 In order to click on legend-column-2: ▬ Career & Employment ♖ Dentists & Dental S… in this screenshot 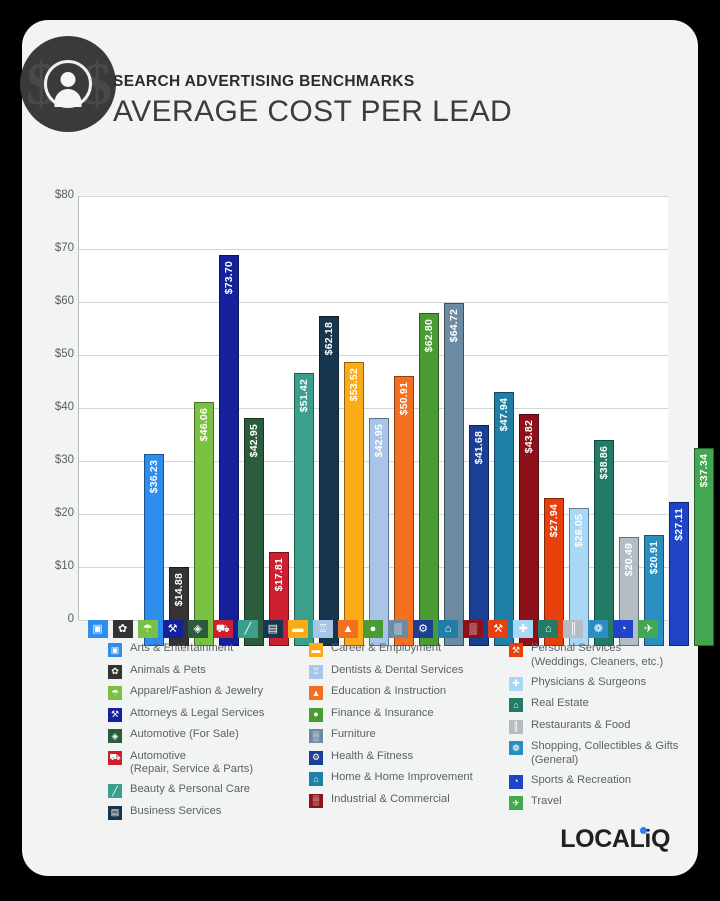, I will do `click(407, 728)`.